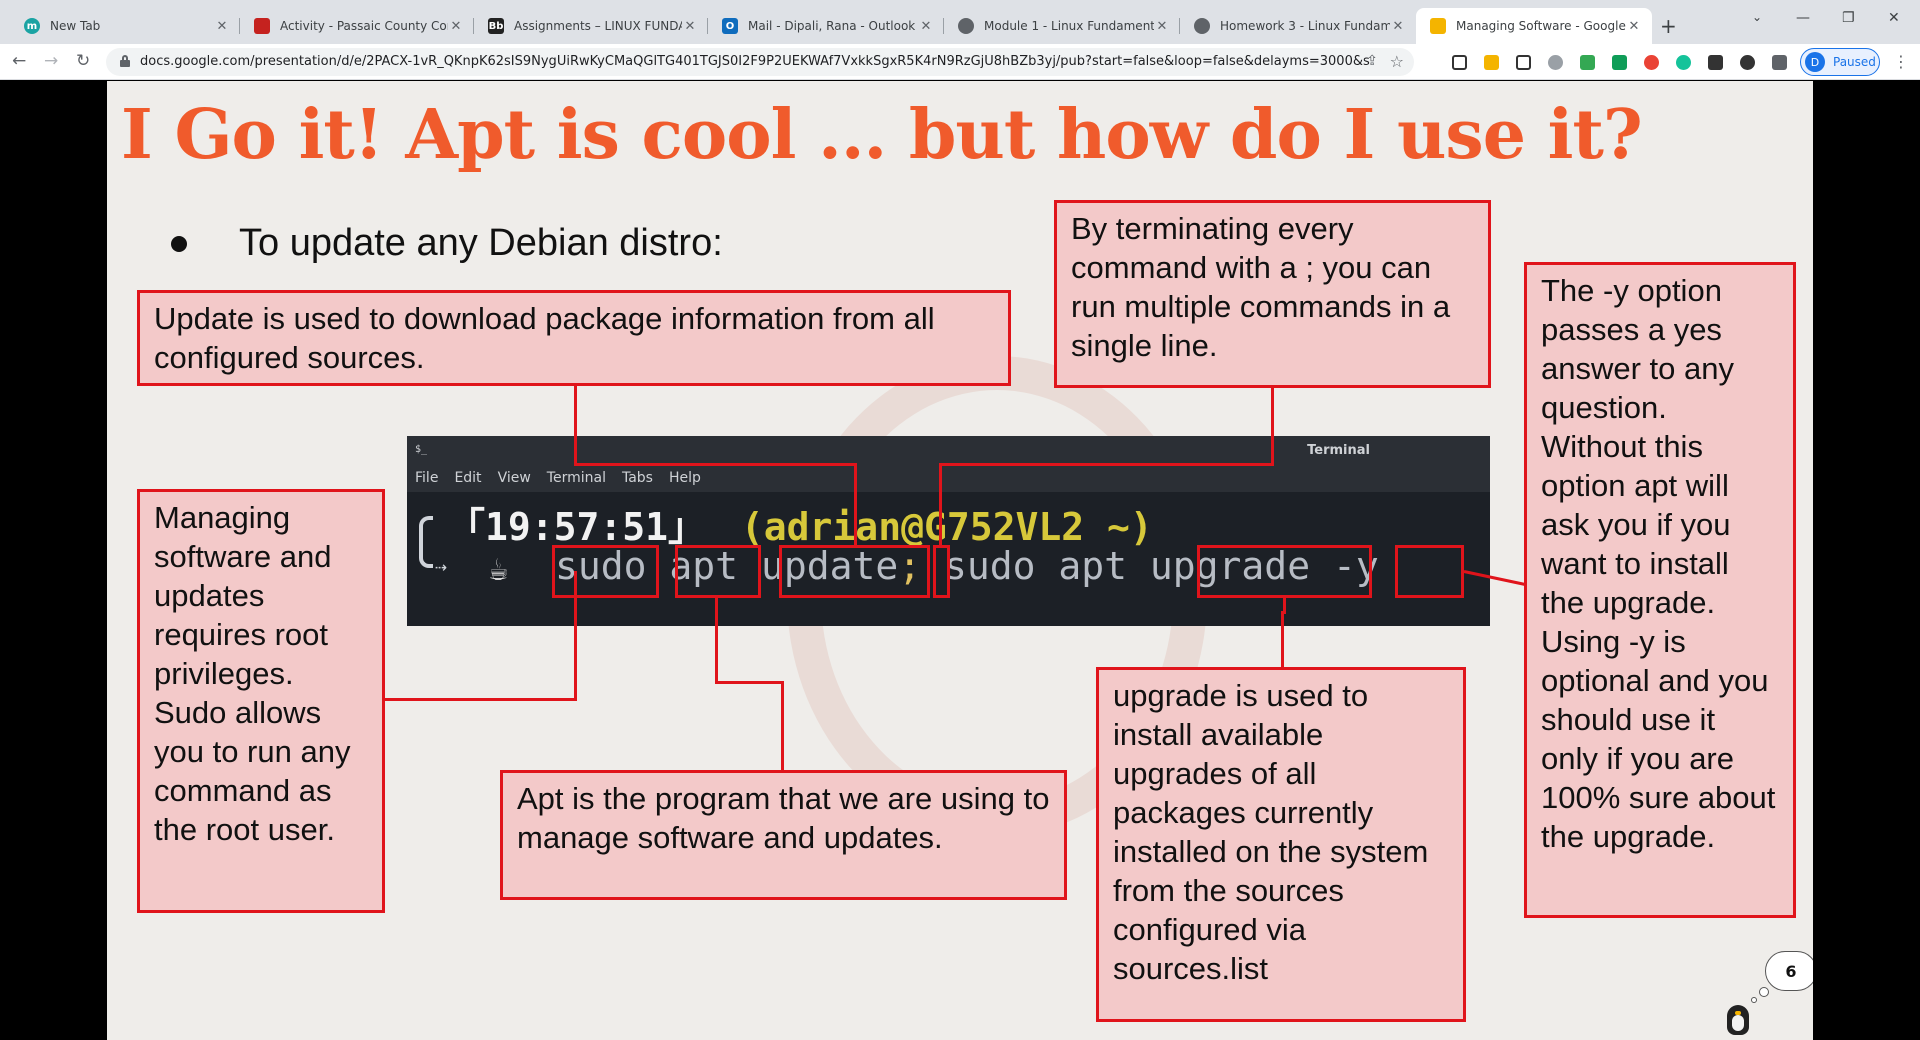  Describe the element at coordinates (1789, 971) in the screenshot. I see `page-number: 6` at that location.